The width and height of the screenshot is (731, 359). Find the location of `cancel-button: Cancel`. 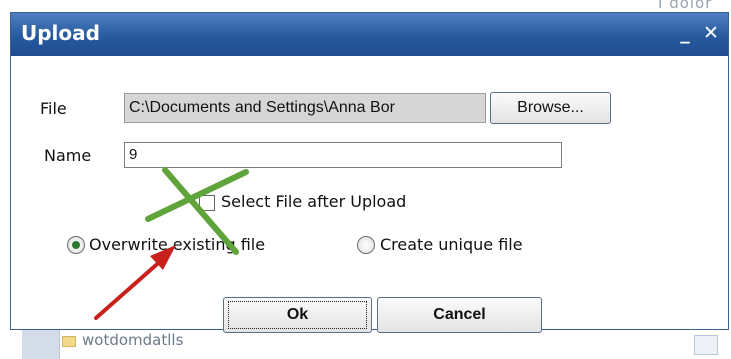

cancel-button: Cancel is located at coordinates (459, 315).